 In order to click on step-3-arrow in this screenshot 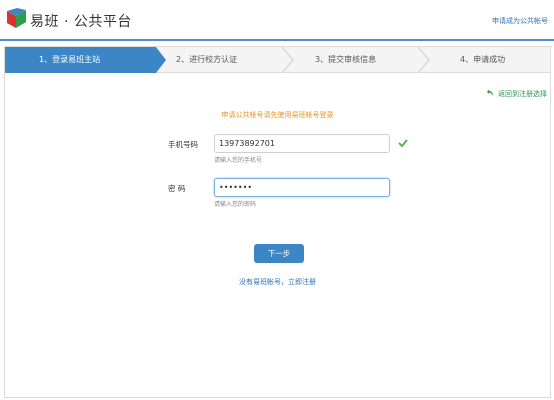, I will do `click(424, 60)`.